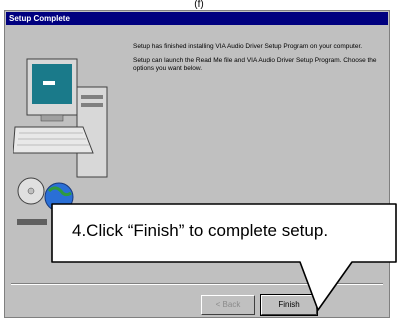  I want to click on callout-text: 4.Click “Finish” to complete setup., so click(200, 230).